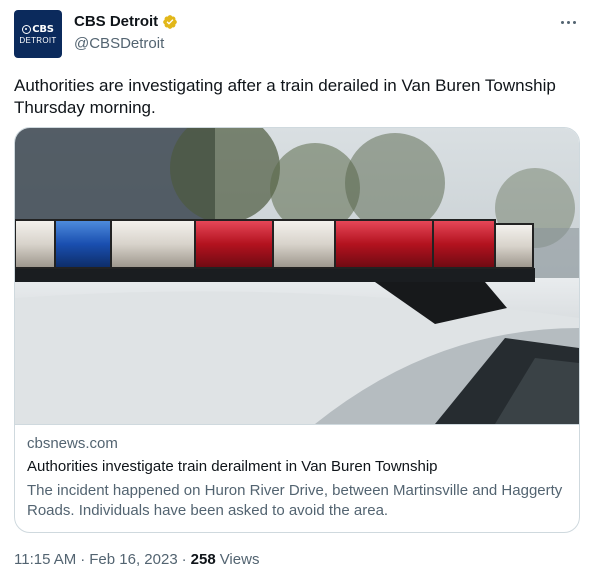 The width and height of the screenshot is (594, 584). What do you see at coordinates (43, 29) in the screenshot?
I see `avatar-logo-top: CBS` at bounding box center [43, 29].